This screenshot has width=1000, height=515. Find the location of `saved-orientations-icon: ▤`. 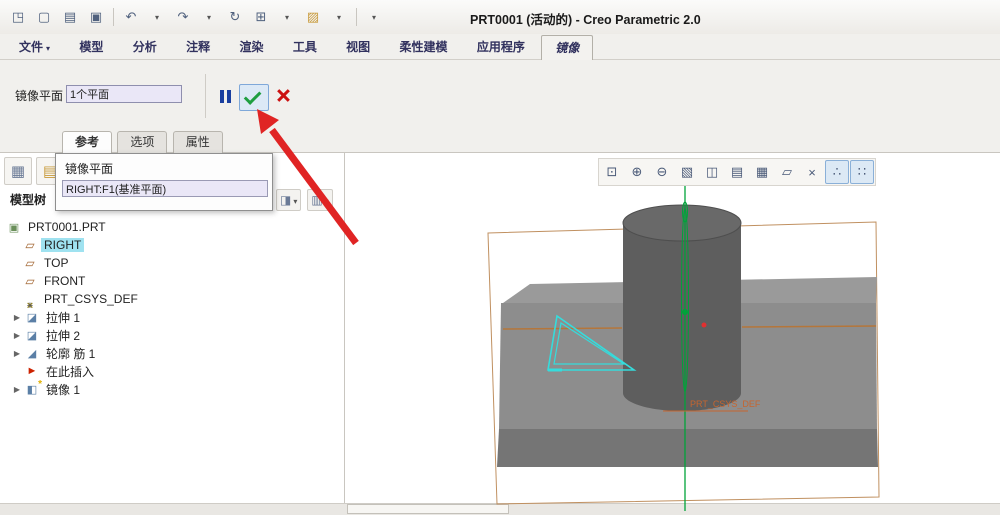

saved-orientations-icon: ▤ is located at coordinates (737, 172).